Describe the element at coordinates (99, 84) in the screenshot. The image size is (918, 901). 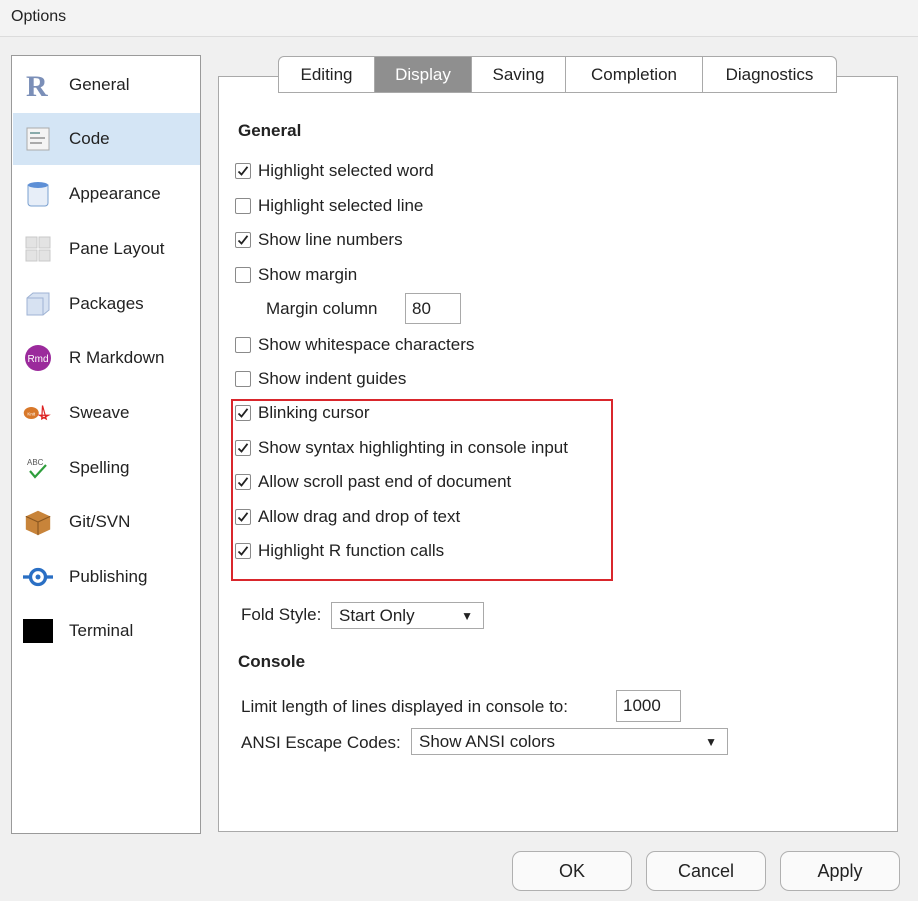
I see `sidebar-item-label: General` at that location.